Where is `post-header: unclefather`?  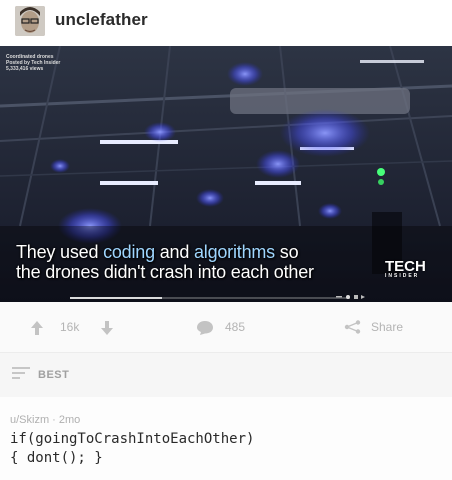
post-header: unclefather is located at coordinates (226, 23).